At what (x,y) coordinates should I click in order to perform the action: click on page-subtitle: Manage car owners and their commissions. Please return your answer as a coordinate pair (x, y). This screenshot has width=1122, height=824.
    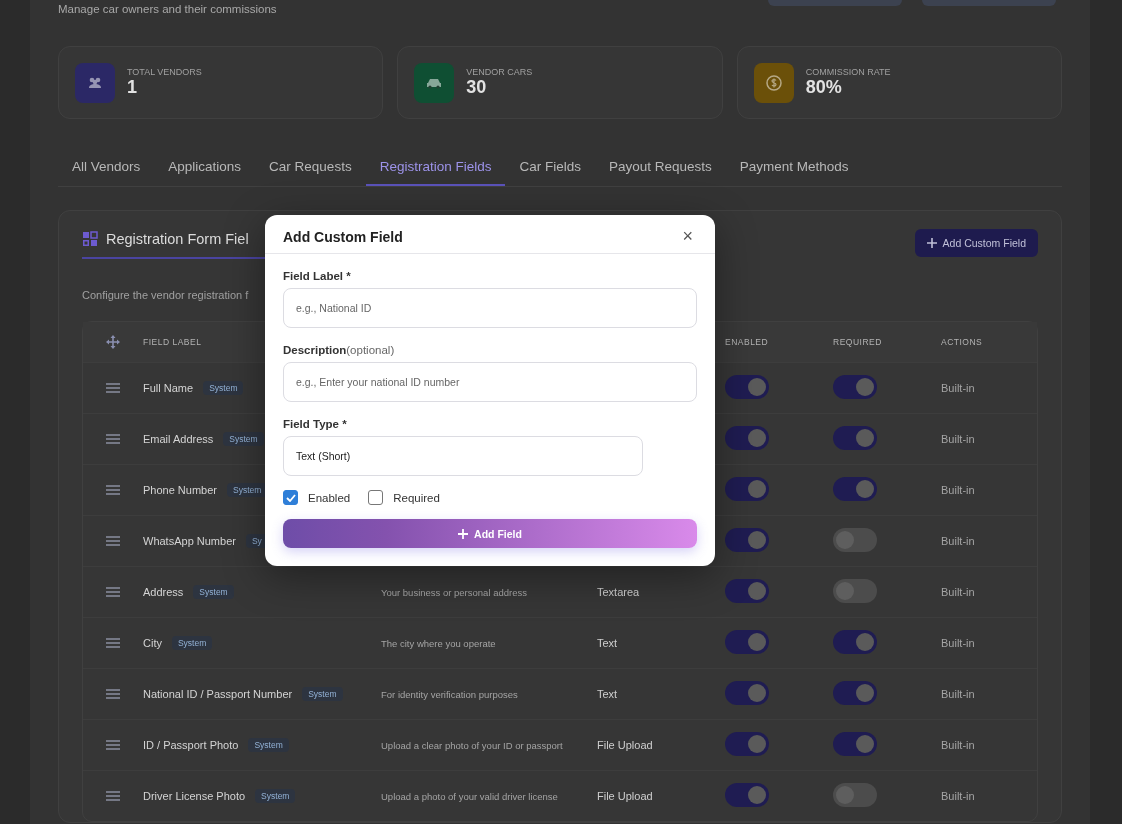
    Looking at the image, I should click on (167, 9).